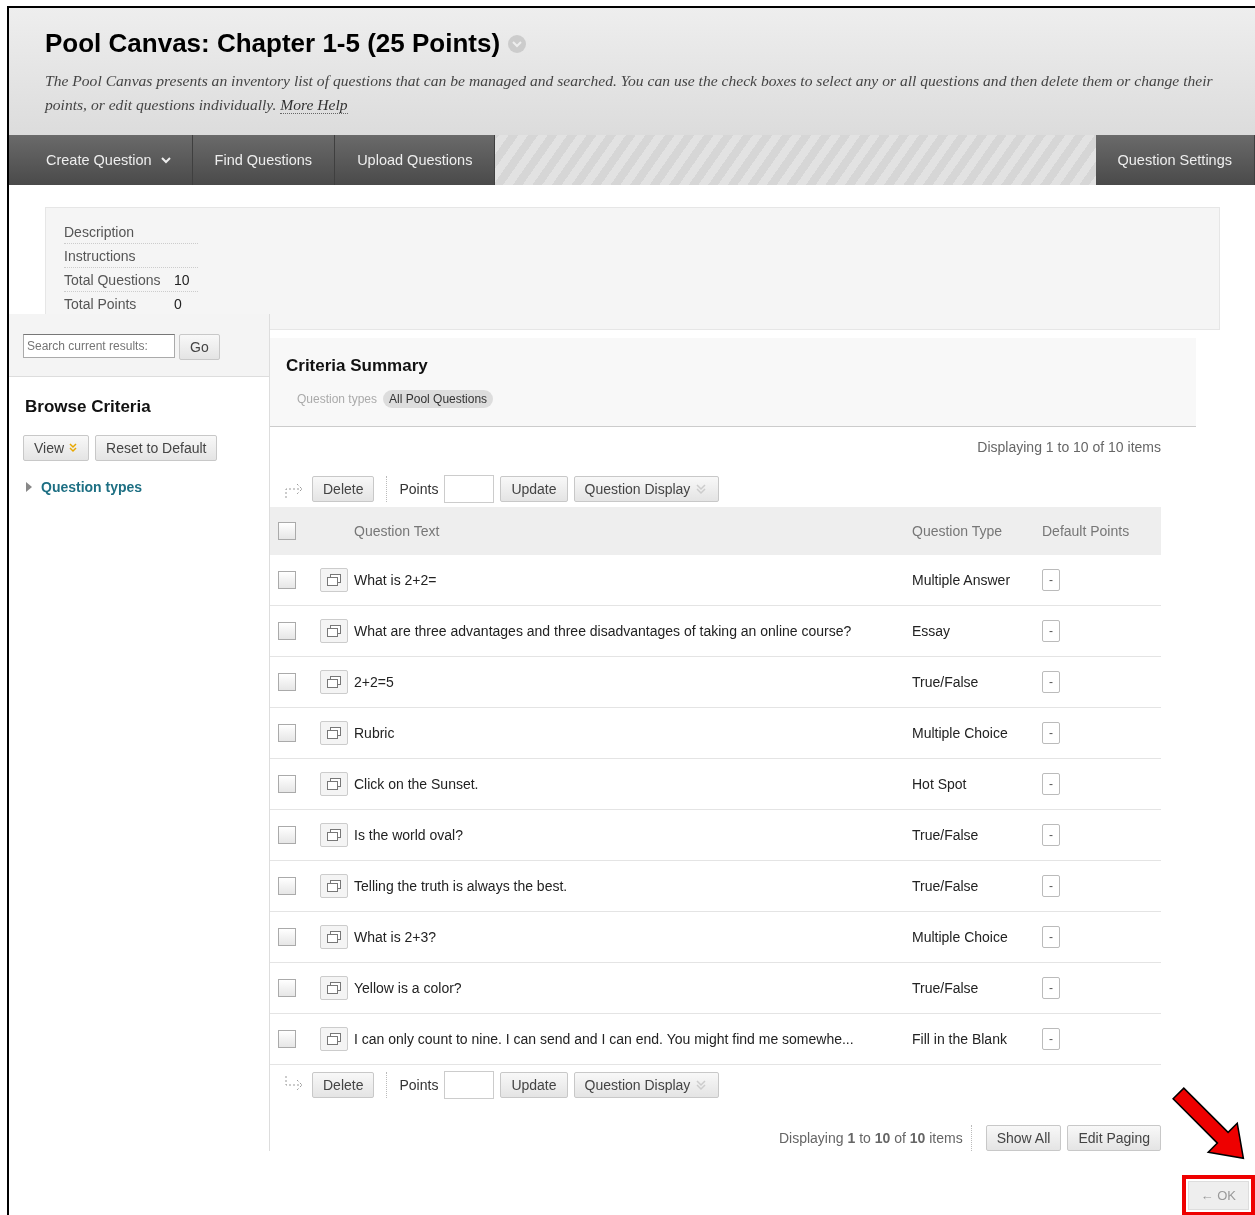 This screenshot has height=1215, width=1255. I want to click on menu-button: Upload Questions, so click(415, 160).